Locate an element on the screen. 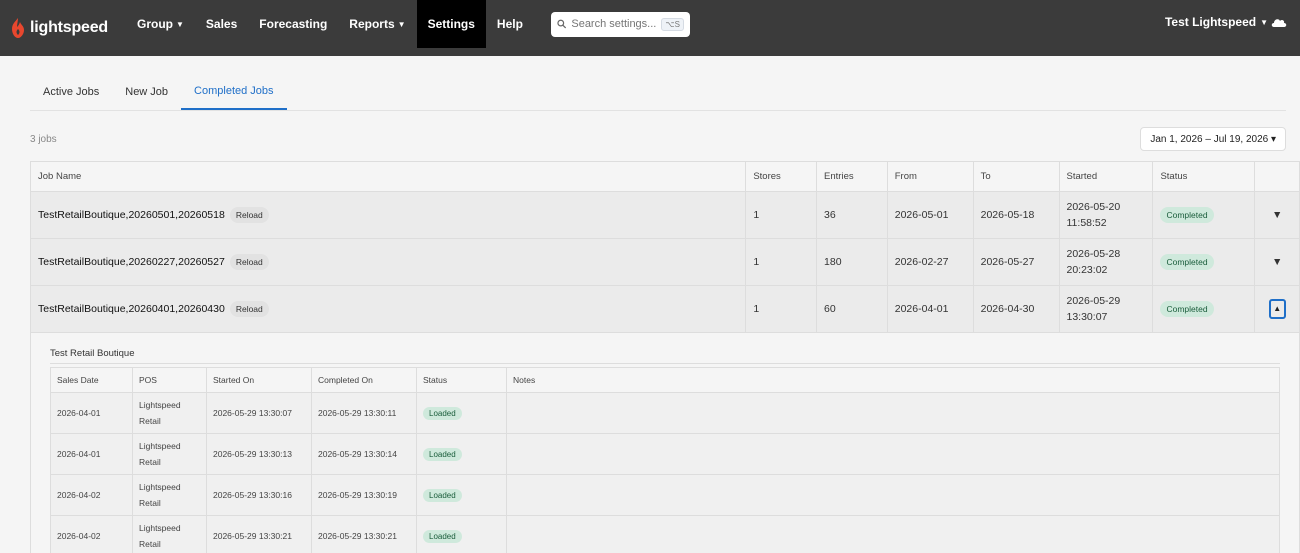 This screenshot has width=1300, height=553. nav-item-sales: Sales is located at coordinates (221, 24).